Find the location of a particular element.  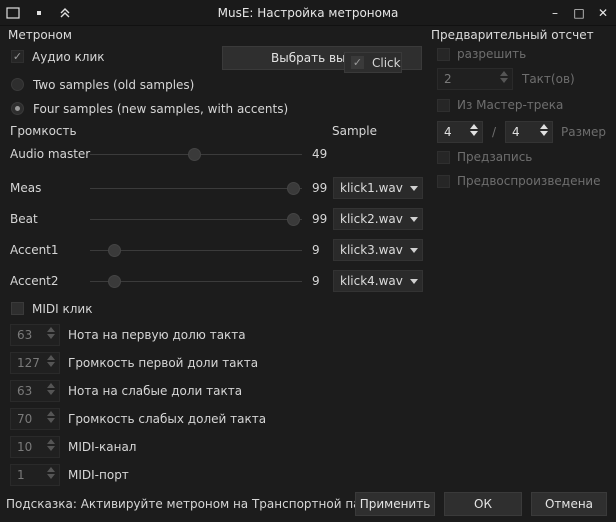

meas-sample-select: klick1.wav is located at coordinates (378, 188).